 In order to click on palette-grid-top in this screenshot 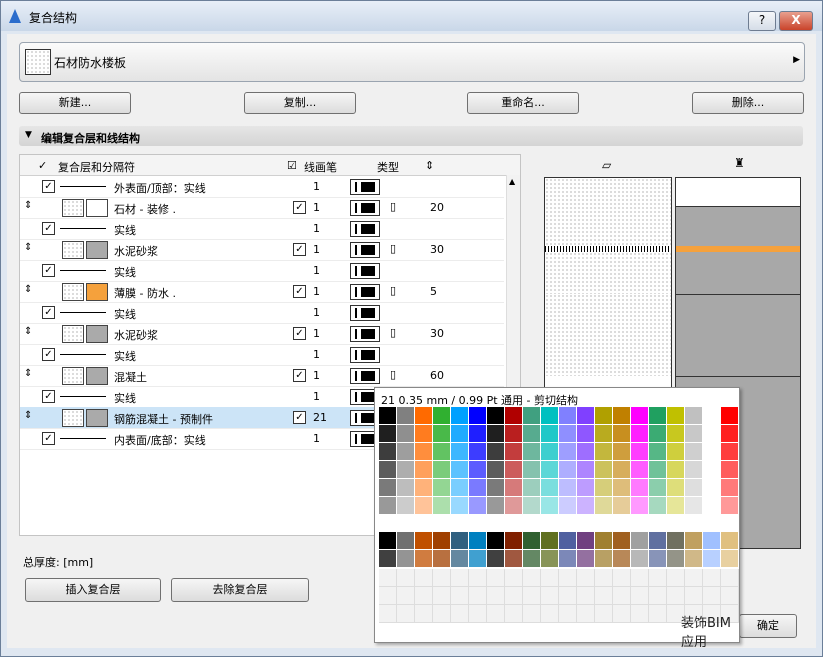, I will do `click(559, 461)`.